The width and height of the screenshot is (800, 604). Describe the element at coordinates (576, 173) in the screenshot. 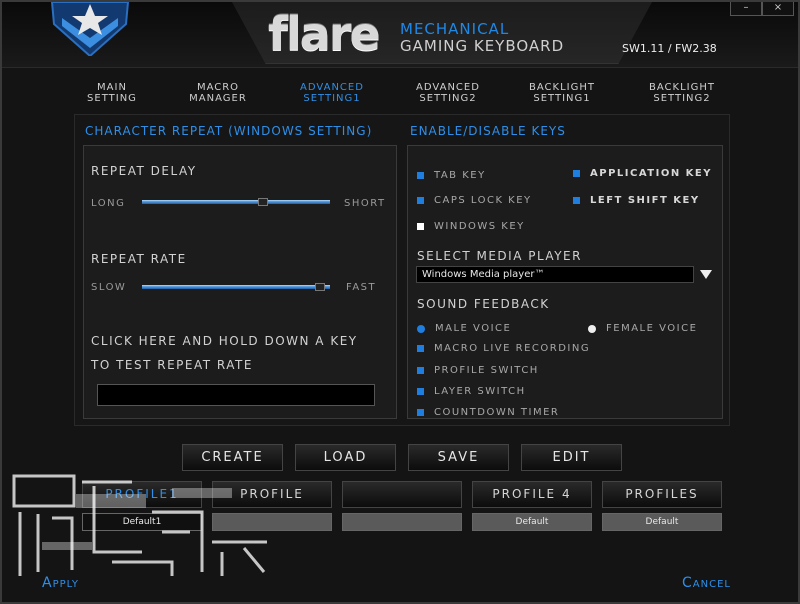

I see `application-key-checkbox` at that location.